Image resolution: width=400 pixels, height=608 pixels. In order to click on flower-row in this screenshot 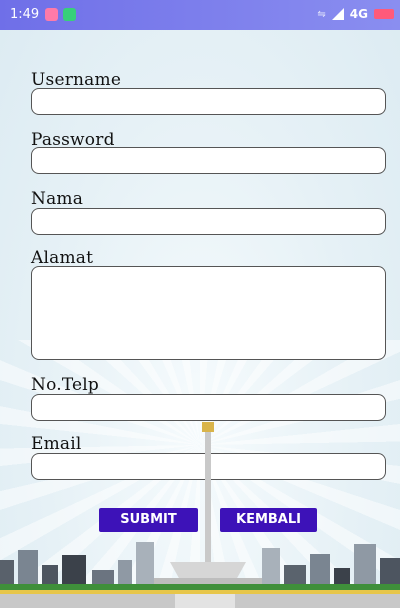, I will do `click(200, 592)`.